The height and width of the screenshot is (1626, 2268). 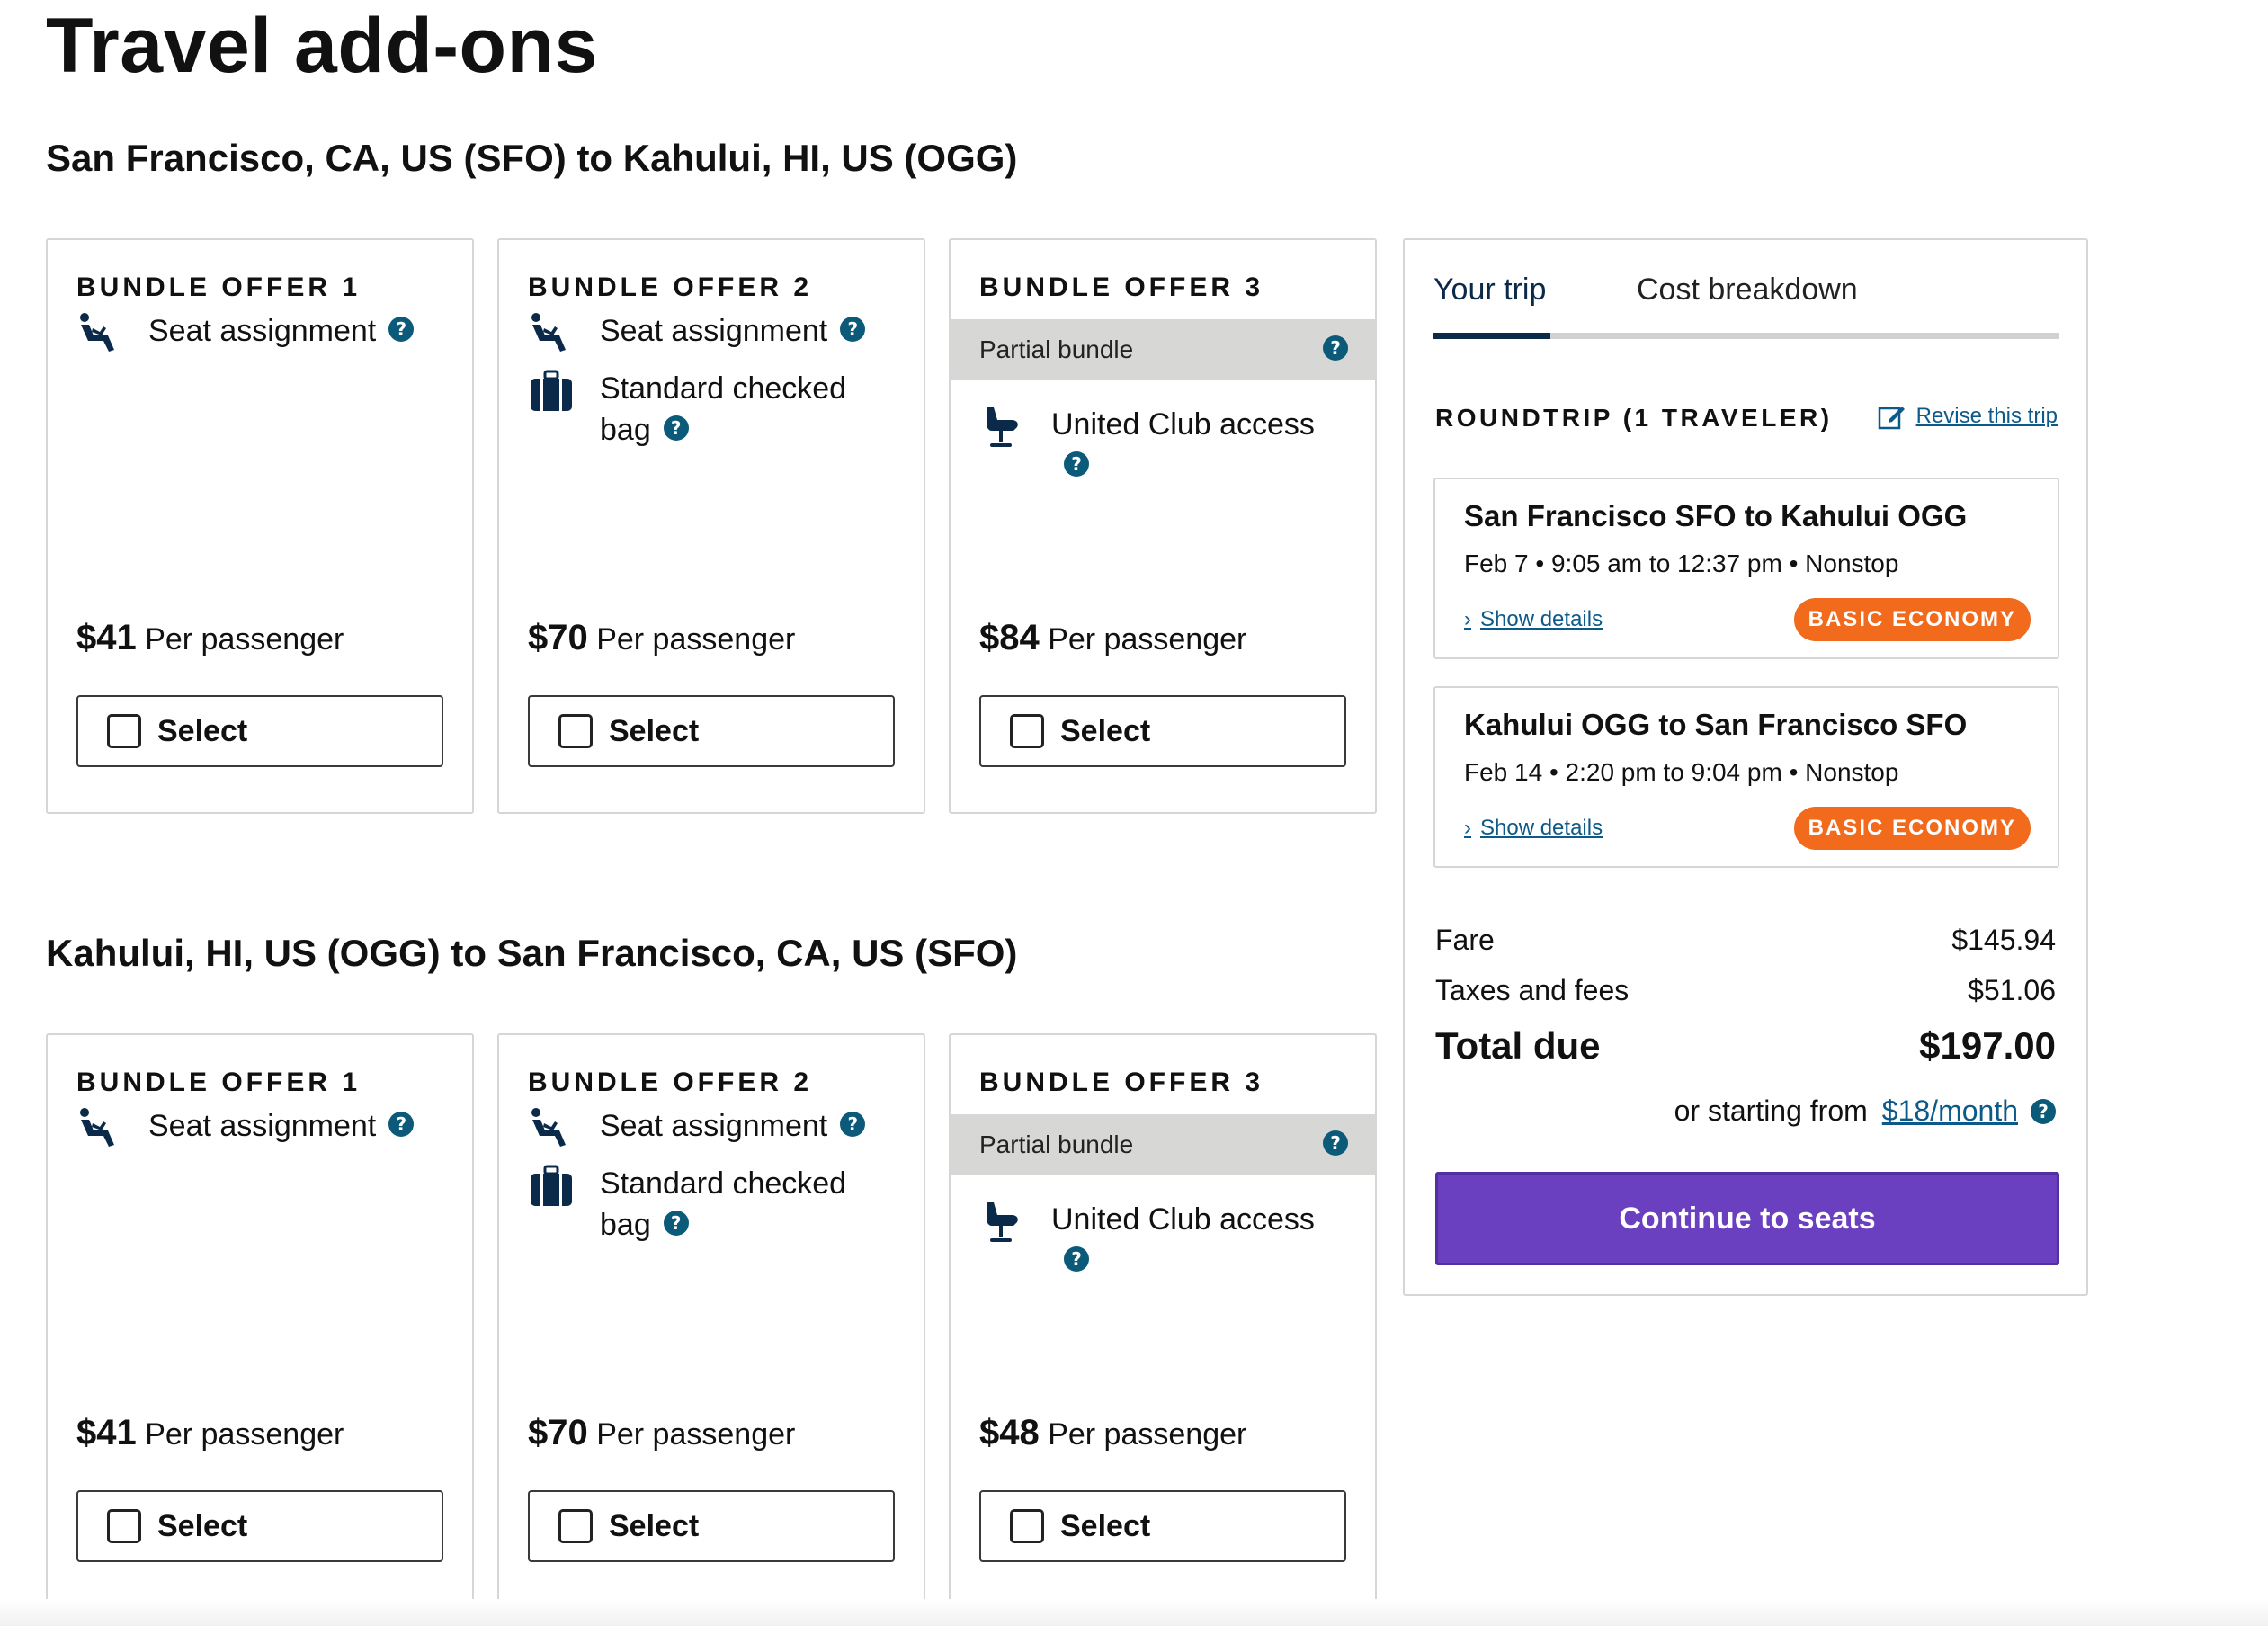 What do you see at coordinates (1489, 290) in the screenshot?
I see `tab-your-trip: Your trip` at bounding box center [1489, 290].